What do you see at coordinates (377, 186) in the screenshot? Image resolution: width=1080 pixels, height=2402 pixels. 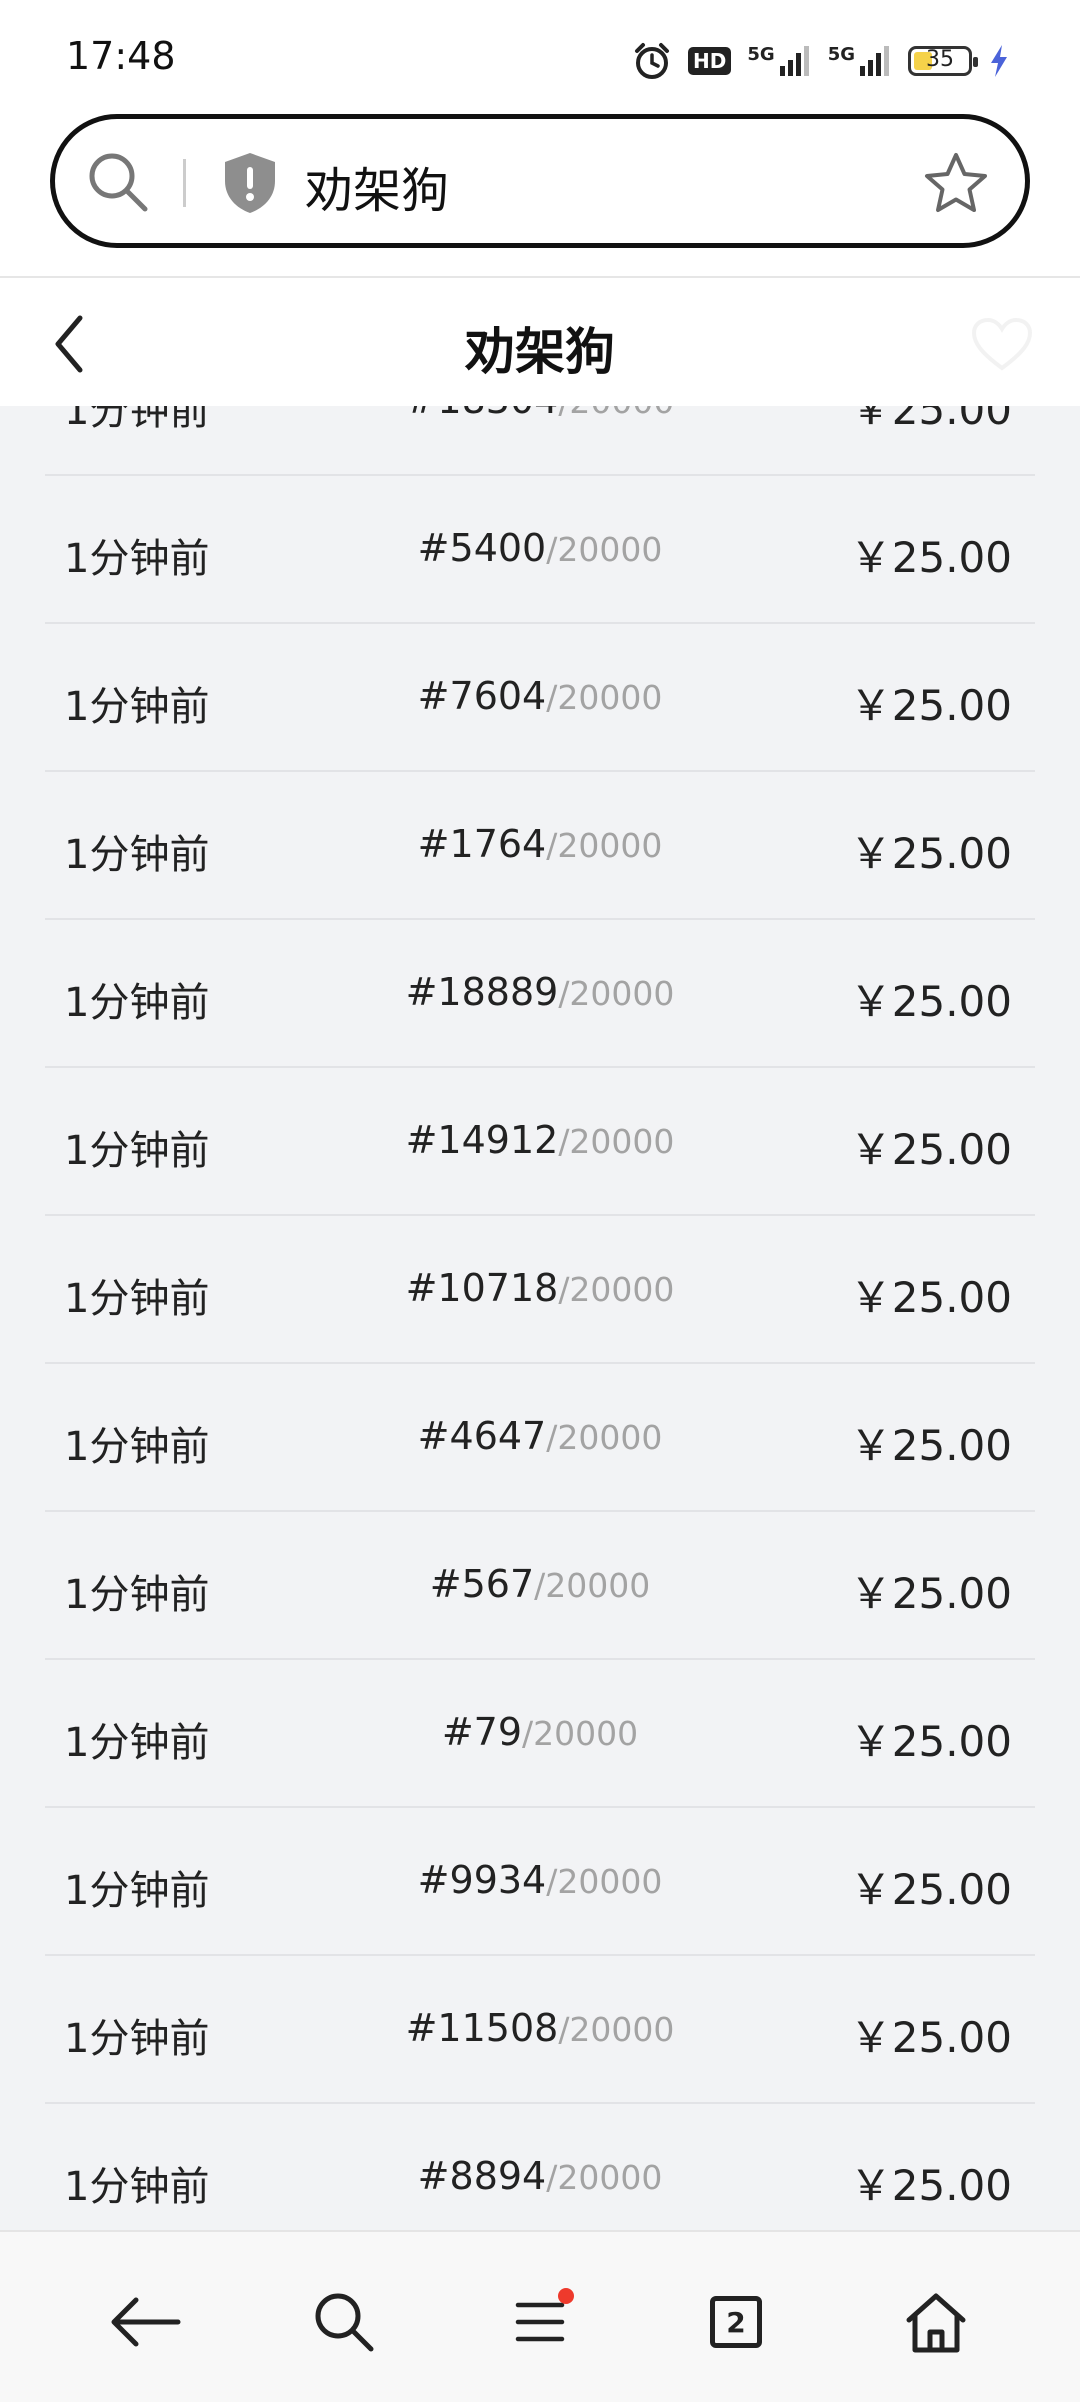 I see `url-text: 劝架狗` at bounding box center [377, 186].